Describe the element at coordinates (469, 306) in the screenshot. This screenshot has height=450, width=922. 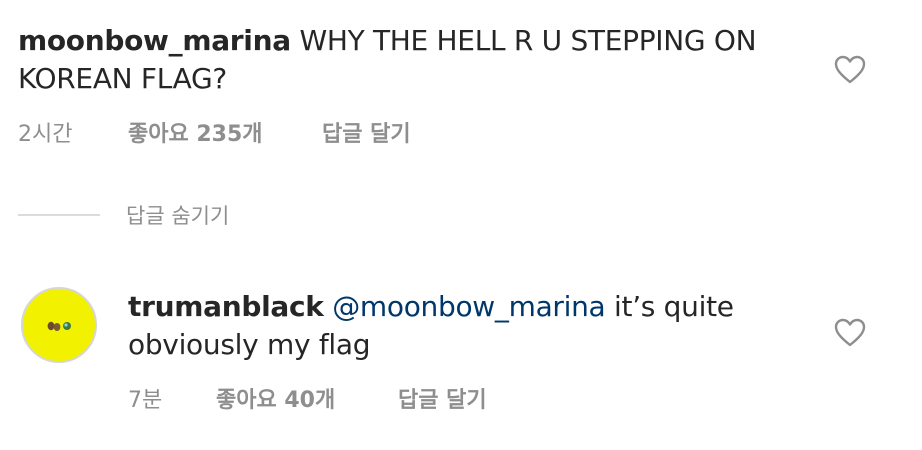
I see `reply-mention-link: @moonbow_marina` at that location.